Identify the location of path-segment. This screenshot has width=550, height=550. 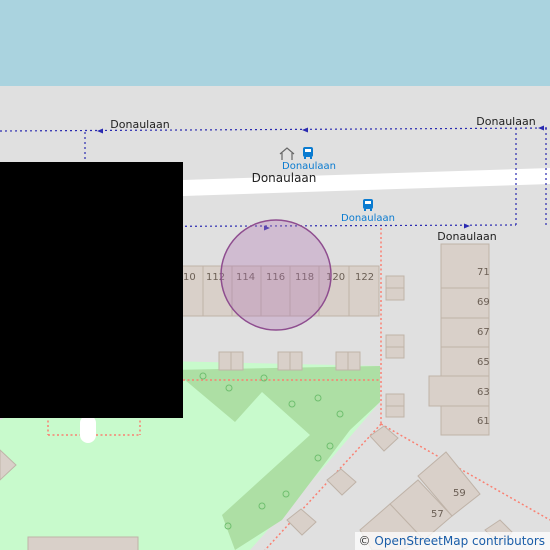
(88, 429).